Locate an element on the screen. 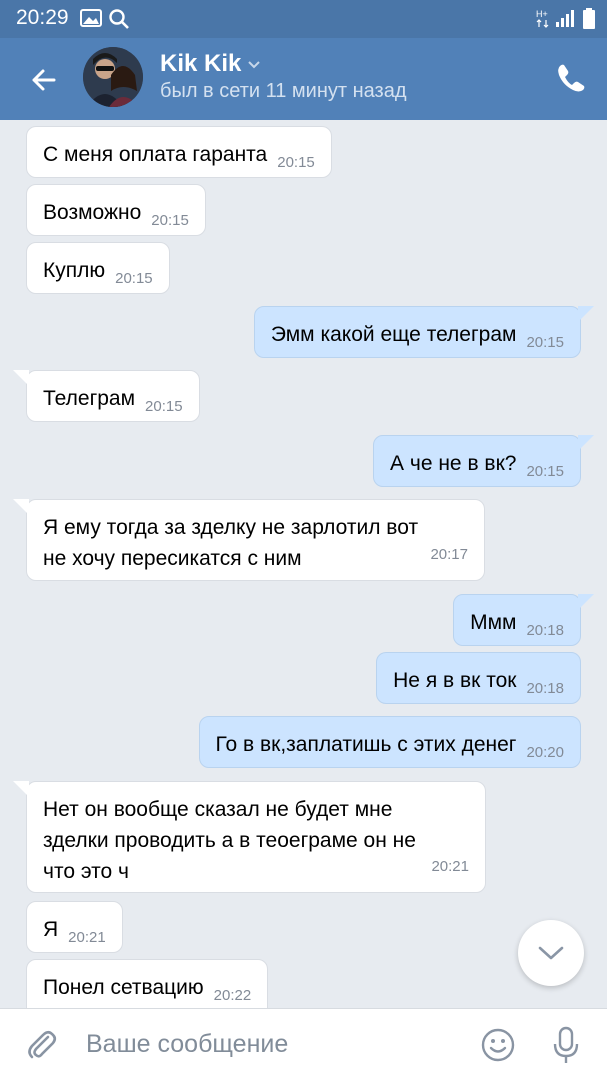 The height and width of the screenshot is (1081, 607). message-incoming: Куплю 20:15 is located at coordinates (98, 268).